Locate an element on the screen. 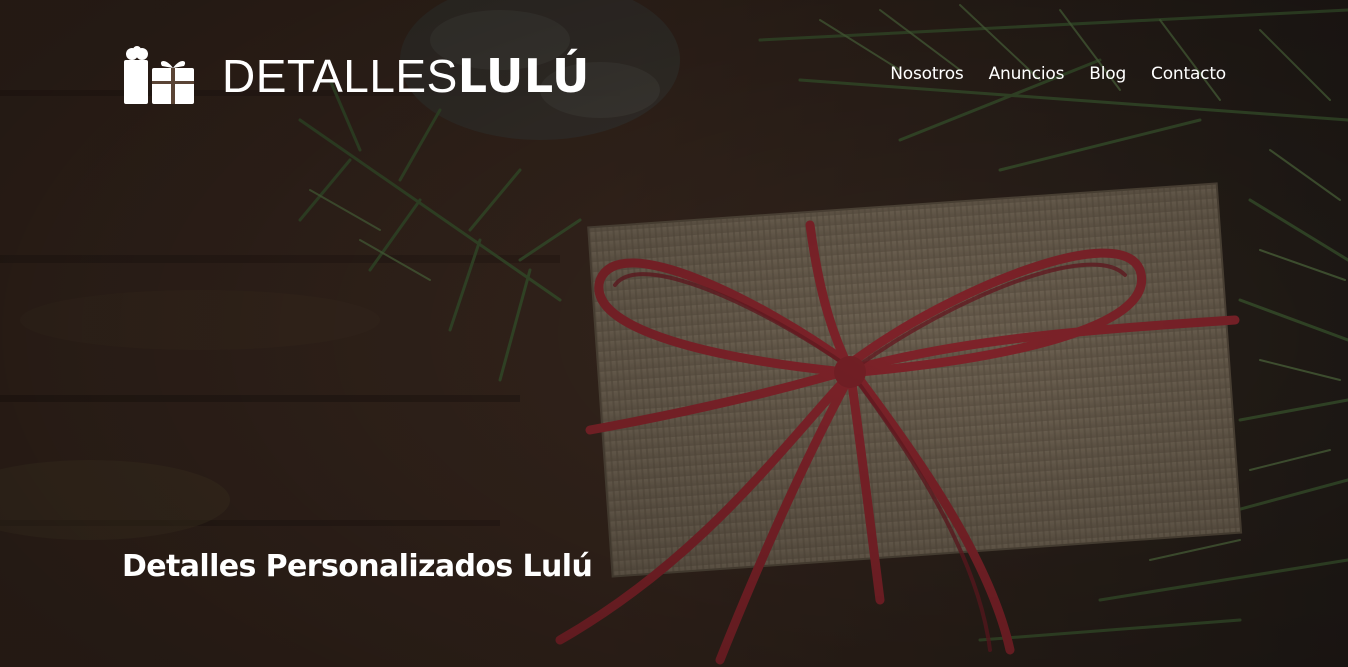  hero-title: Detalles Personalizados Lulú is located at coordinates (357, 566).